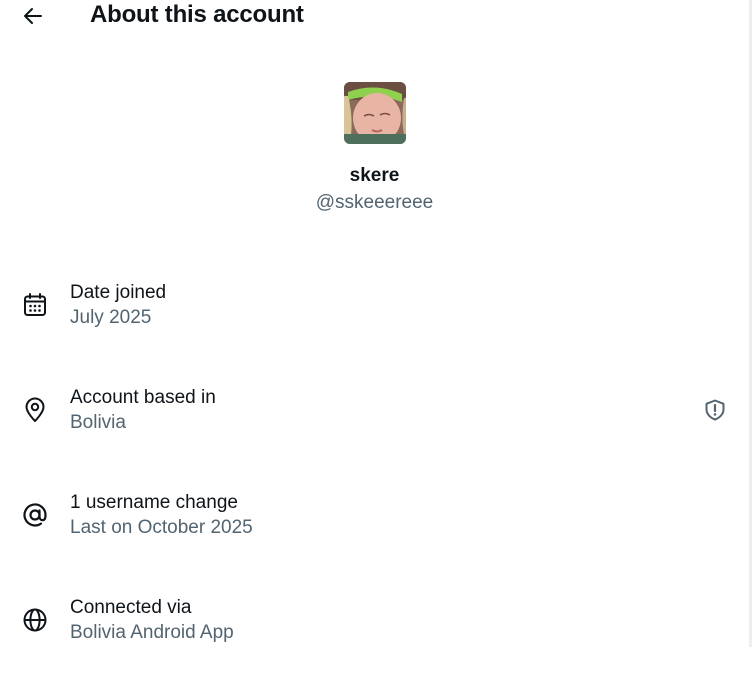 This screenshot has height=700, width=752. What do you see at coordinates (374, 113) in the screenshot?
I see `avatar` at bounding box center [374, 113].